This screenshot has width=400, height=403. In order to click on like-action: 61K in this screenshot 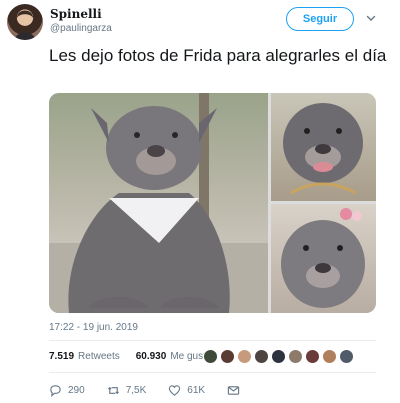, I will do `click(186, 390)`.